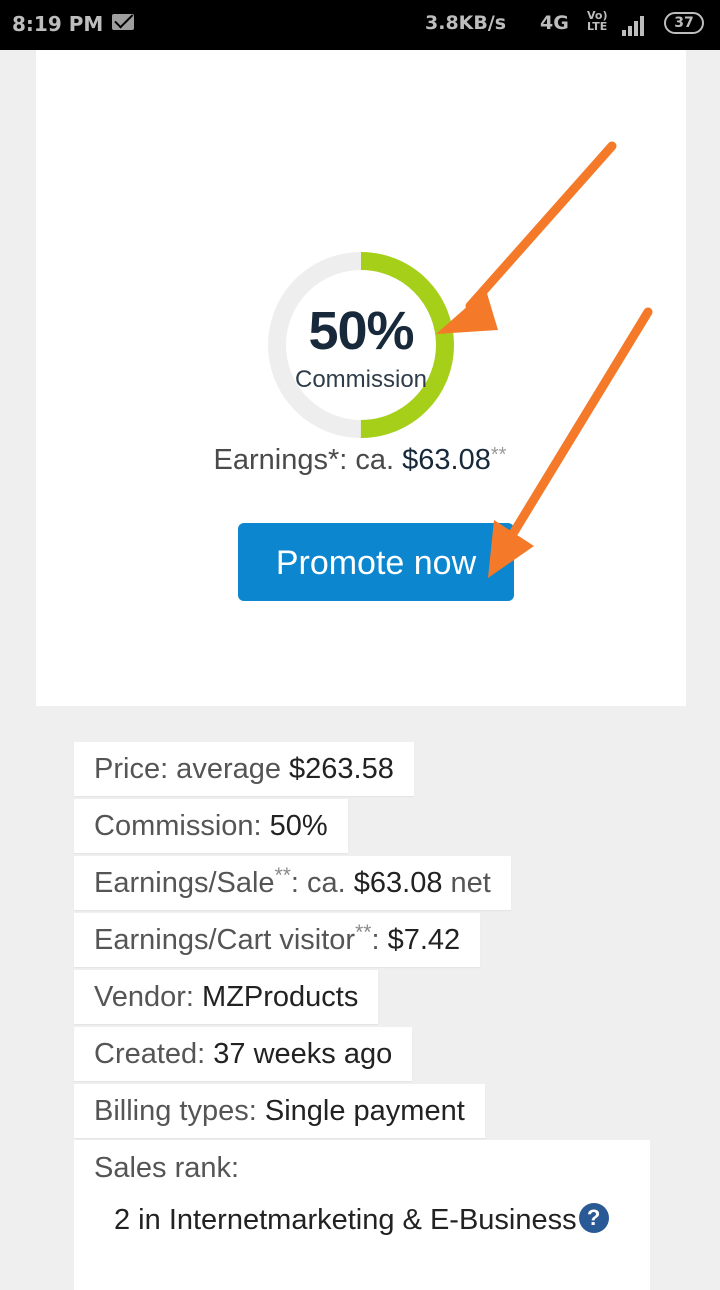 The image size is (720, 1290). What do you see at coordinates (298, 826) in the screenshot?
I see `commission-tag-value: 50%` at bounding box center [298, 826].